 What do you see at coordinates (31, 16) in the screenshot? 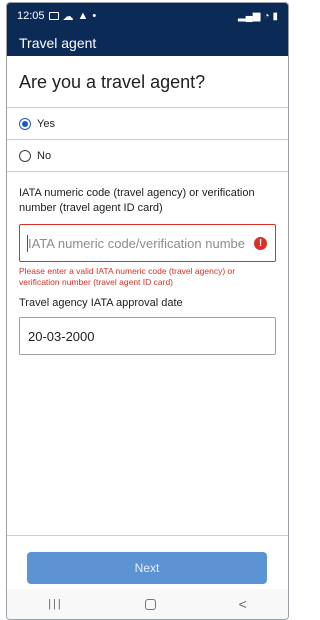
I see `status-time: 12:05` at bounding box center [31, 16].